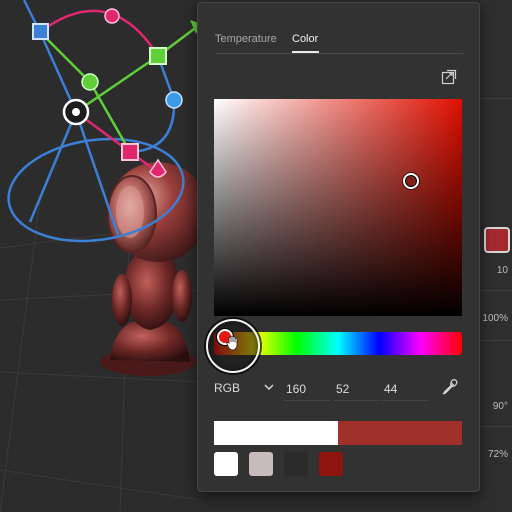 The width and height of the screenshot is (512, 512). Describe the element at coordinates (334, 346) in the screenshot. I see `hue-slider` at that location.